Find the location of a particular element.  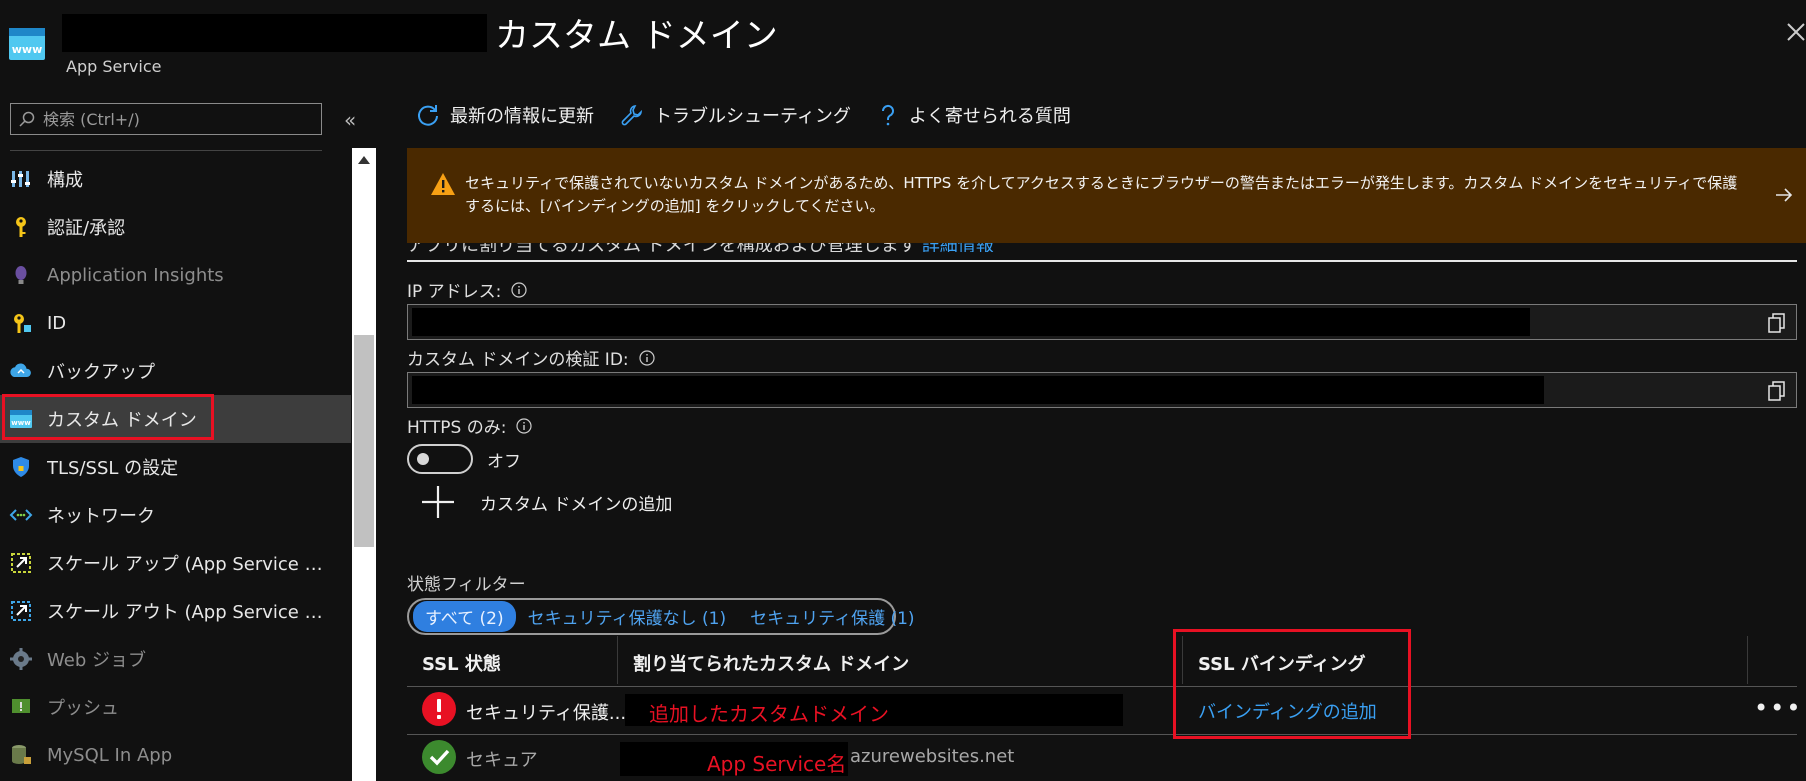

verification-id-label: カスタム ドメインの検証 ID: is located at coordinates (531, 357).